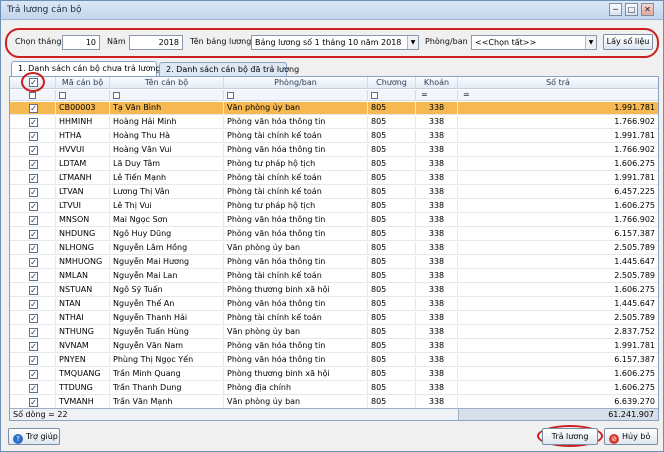  Describe the element at coordinates (81, 42) in the screenshot. I see `month-input: 10` at that location.